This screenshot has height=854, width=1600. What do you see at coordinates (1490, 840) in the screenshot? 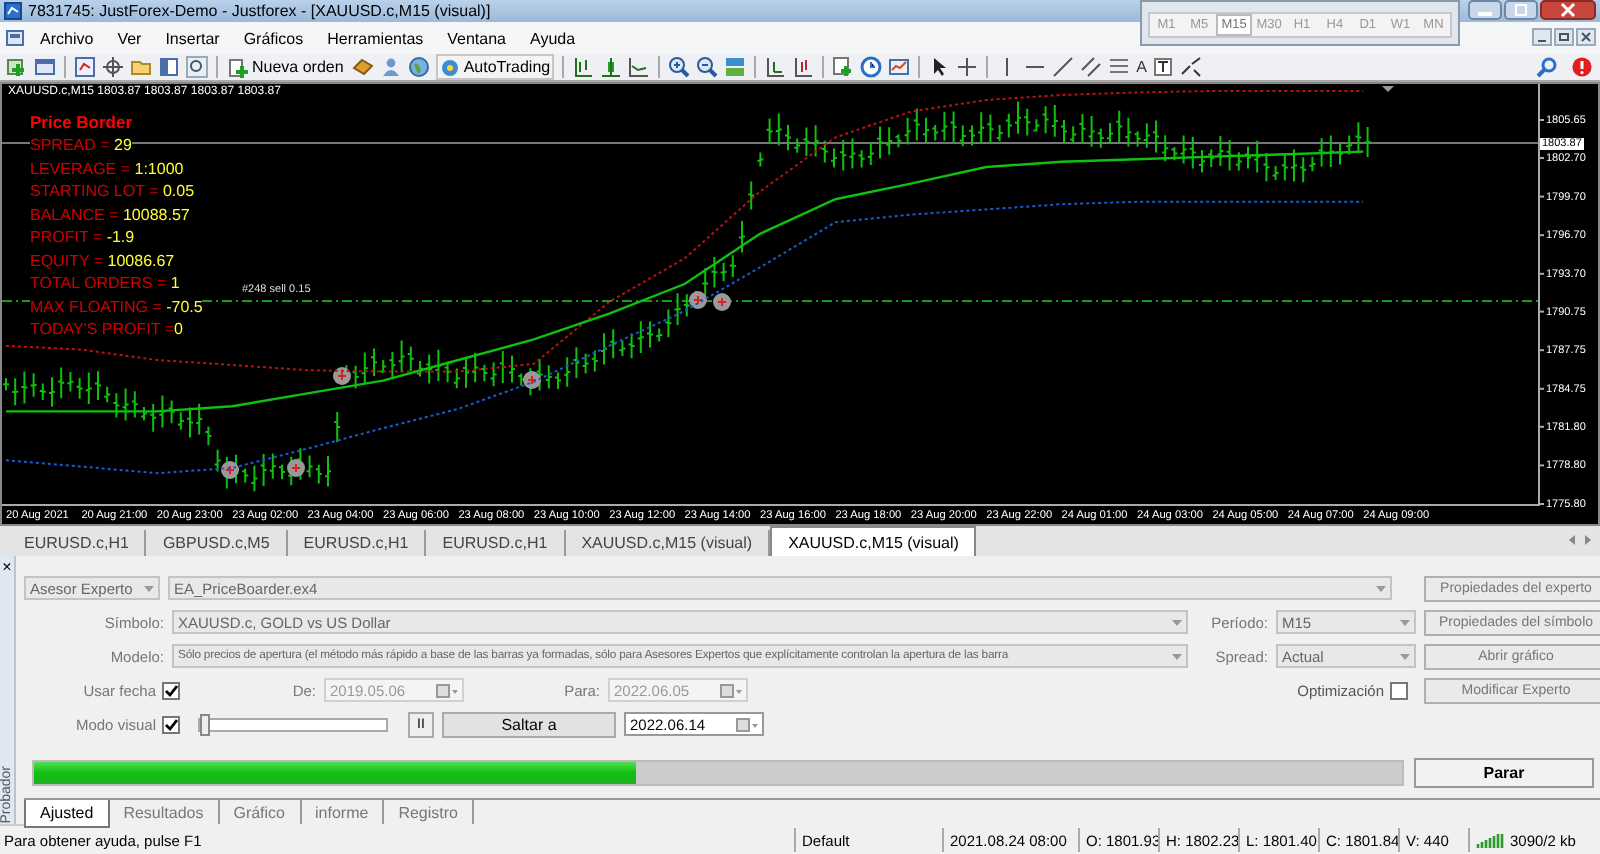
I see `connection-bars-icon` at bounding box center [1490, 840].